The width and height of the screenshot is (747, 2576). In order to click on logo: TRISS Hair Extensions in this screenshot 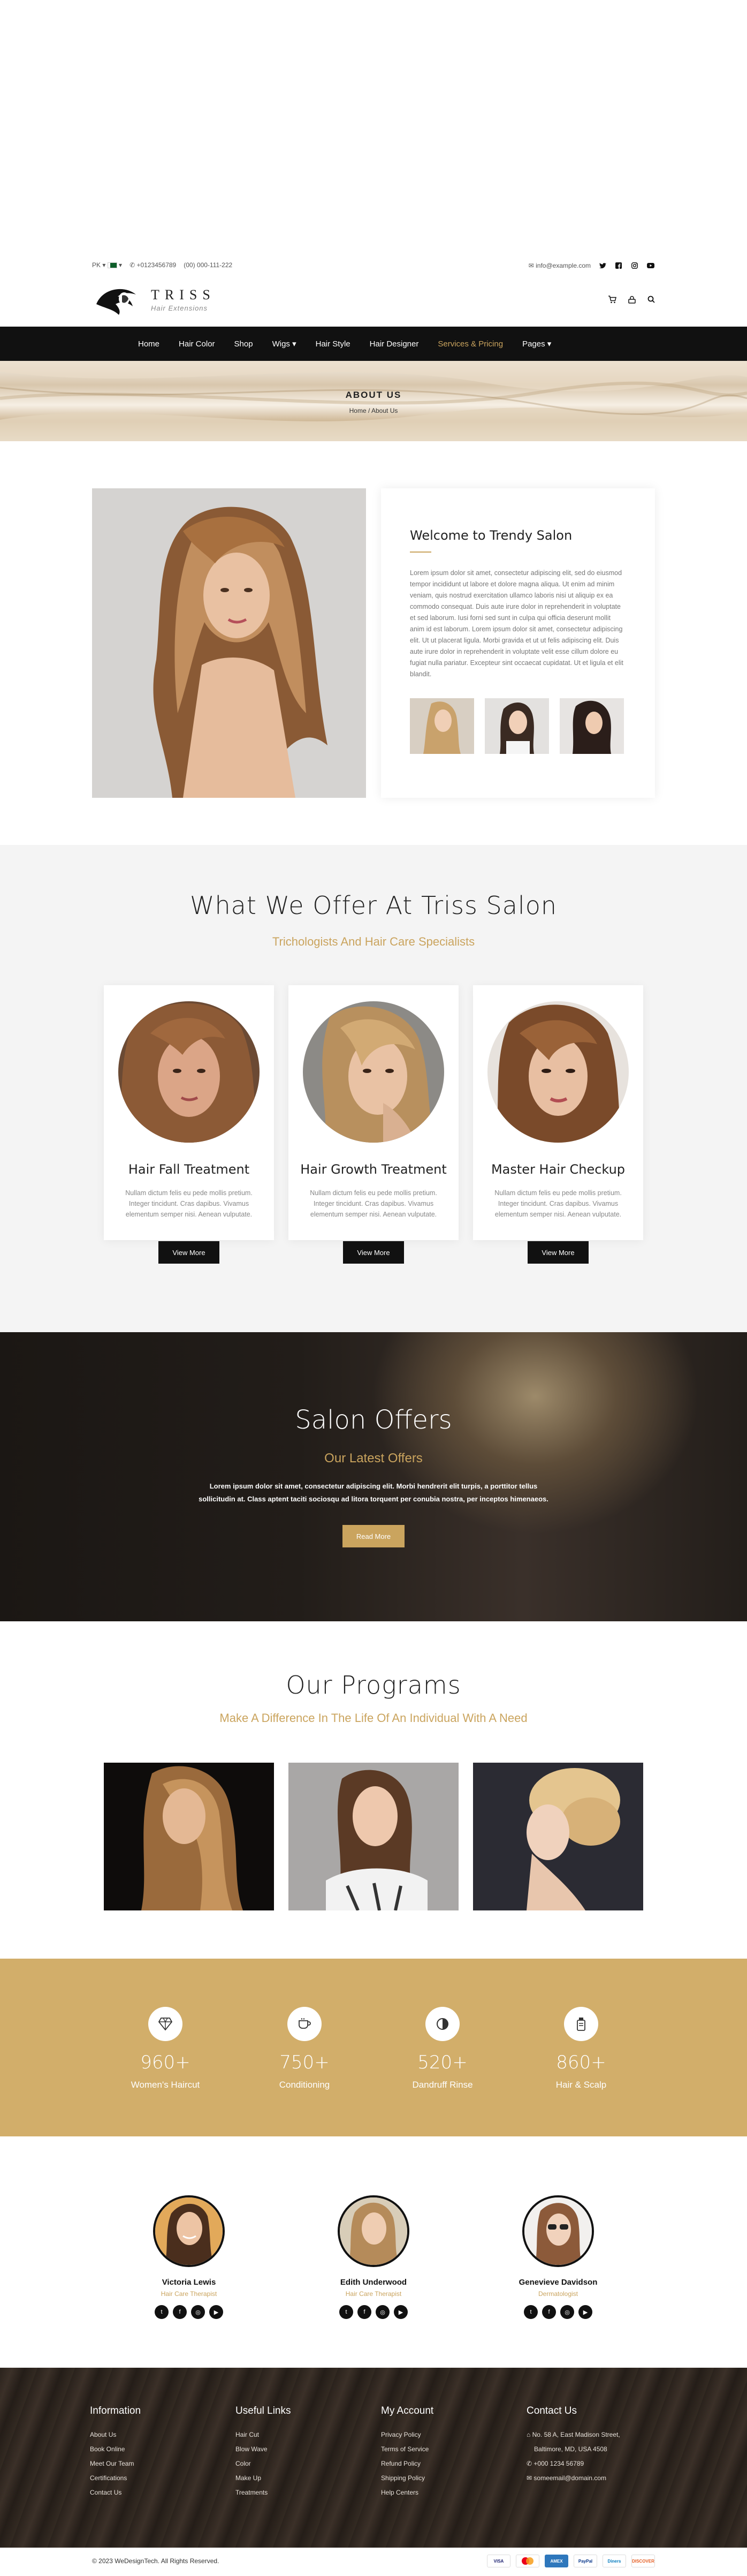, I will do `click(154, 299)`.